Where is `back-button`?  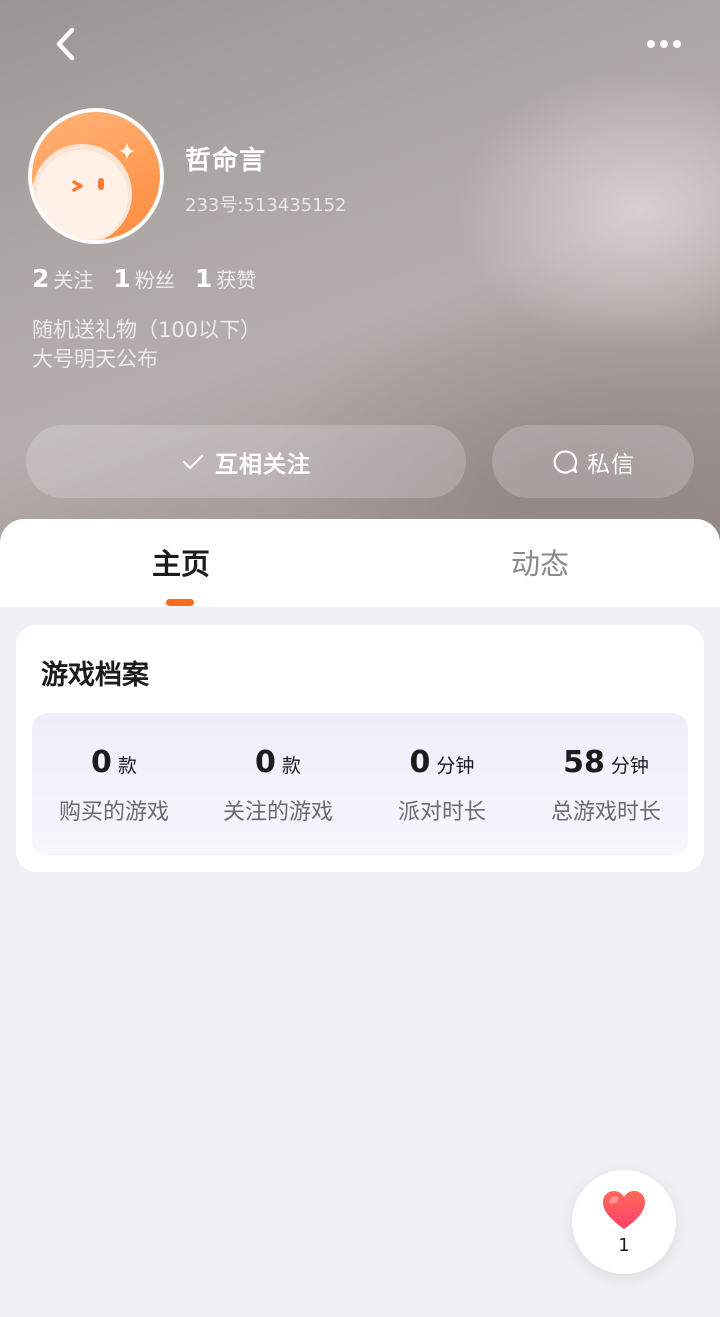
back-button is located at coordinates (65, 44).